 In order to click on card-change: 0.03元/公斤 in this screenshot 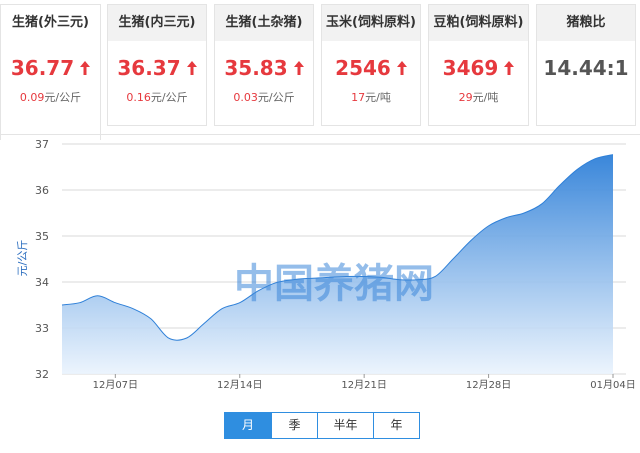, I will do `click(264, 97)`.